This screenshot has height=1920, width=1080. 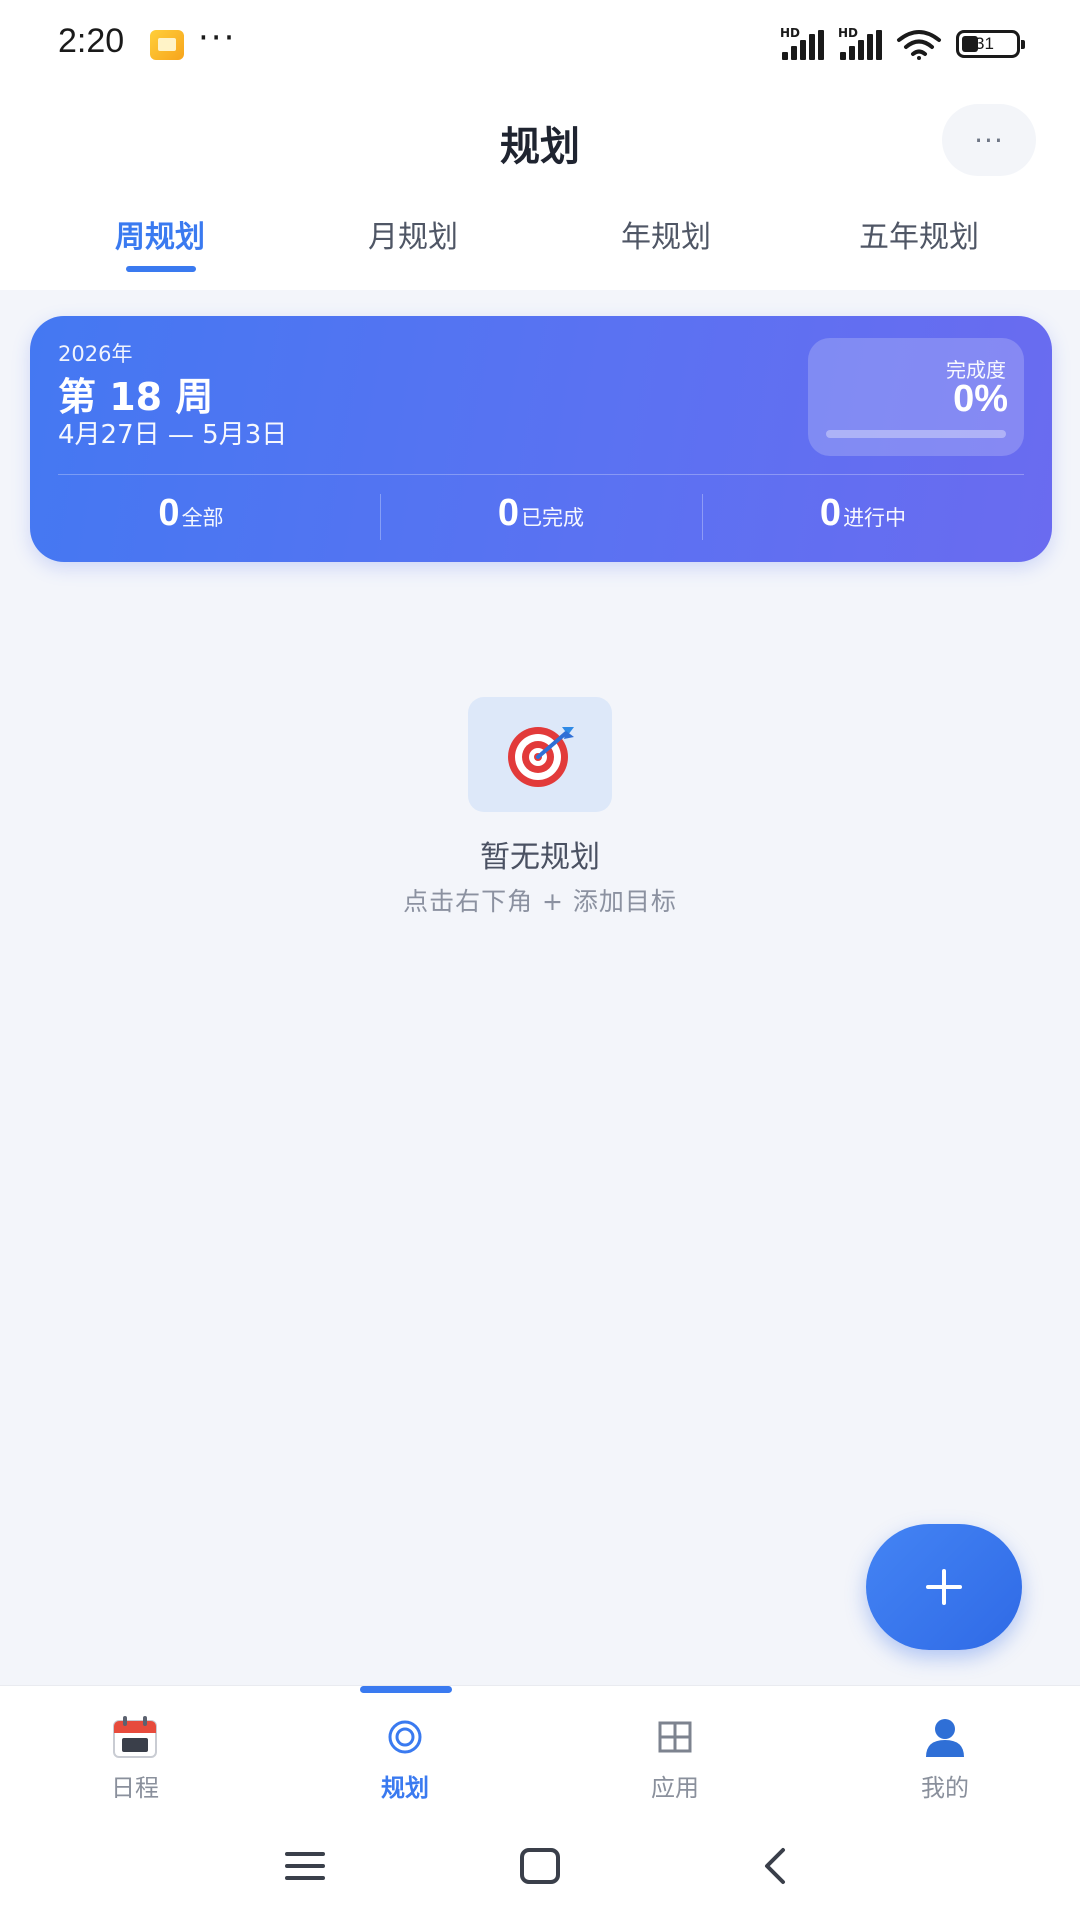 What do you see at coordinates (406, 1689) in the screenshot?
I see `nav-active-indicator` at bounding box center [406, 1689].